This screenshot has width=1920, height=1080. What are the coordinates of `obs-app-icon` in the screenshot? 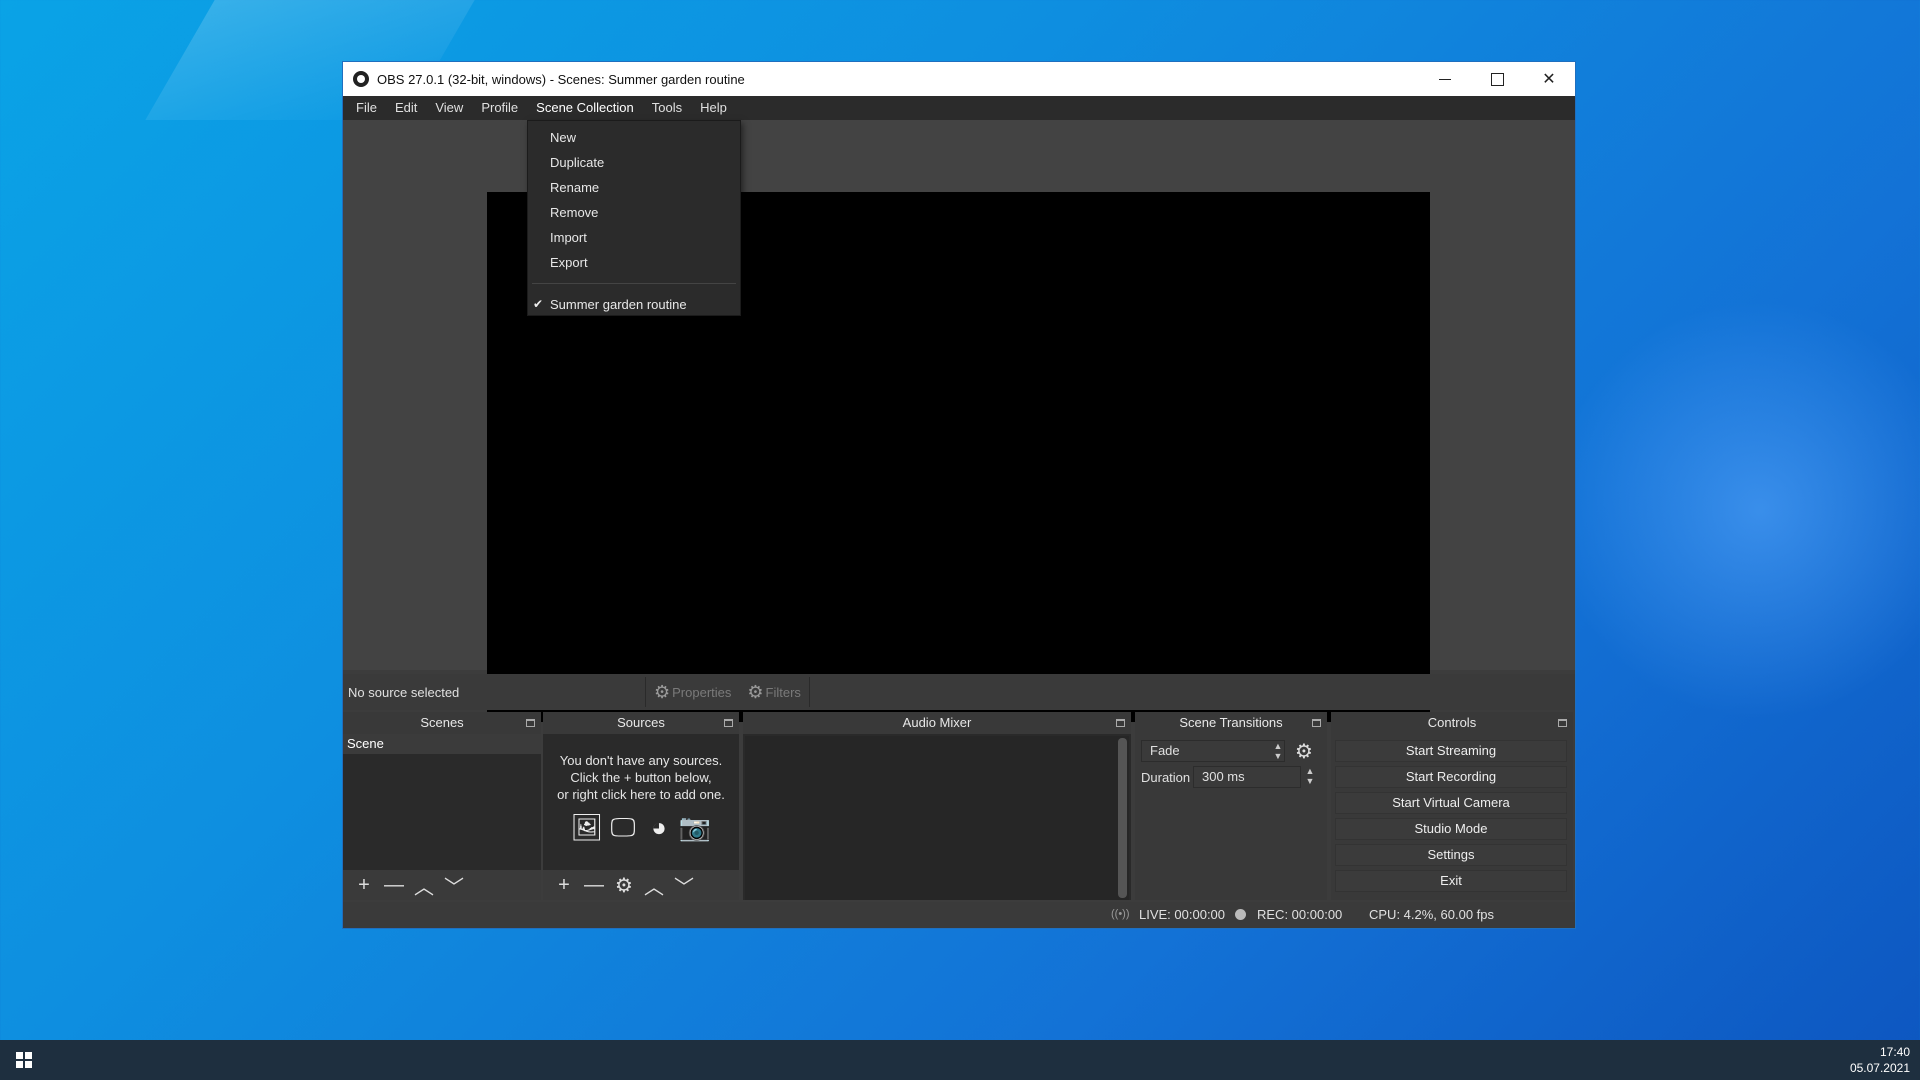 It's located at (361, 79).